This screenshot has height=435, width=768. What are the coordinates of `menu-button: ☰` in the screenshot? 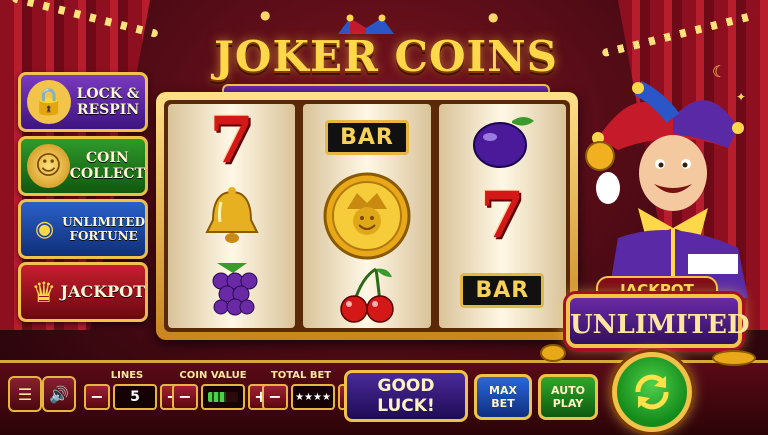 It's located at (25, 394).